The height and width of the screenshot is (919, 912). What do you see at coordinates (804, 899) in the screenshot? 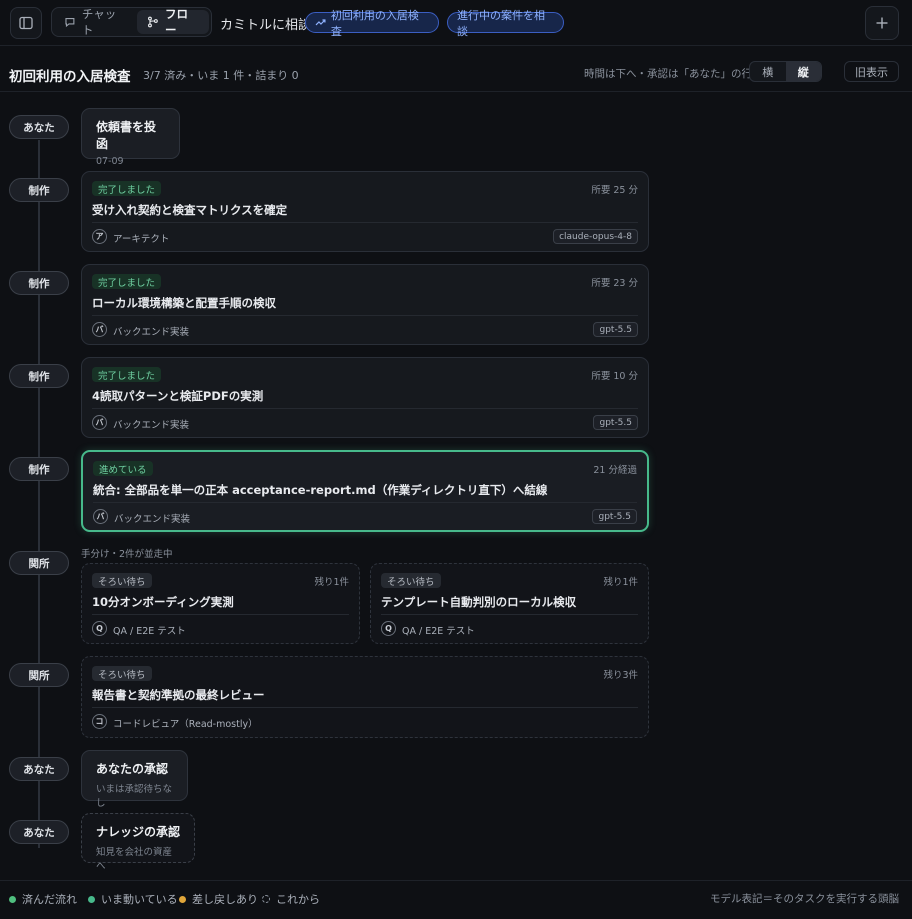
I see `model-note: モデル表記＝そのタスクを実行する頭脳` at bounding box center [804, 899].